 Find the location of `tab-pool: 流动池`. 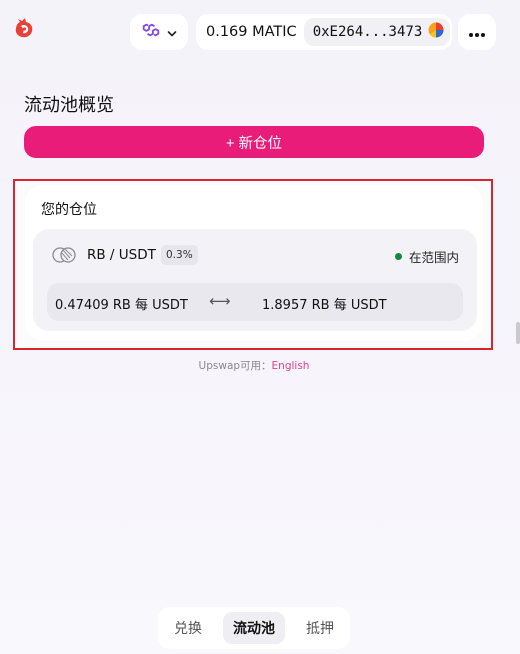

tab-pool: 流动池 is located at coordinates (254, 628).